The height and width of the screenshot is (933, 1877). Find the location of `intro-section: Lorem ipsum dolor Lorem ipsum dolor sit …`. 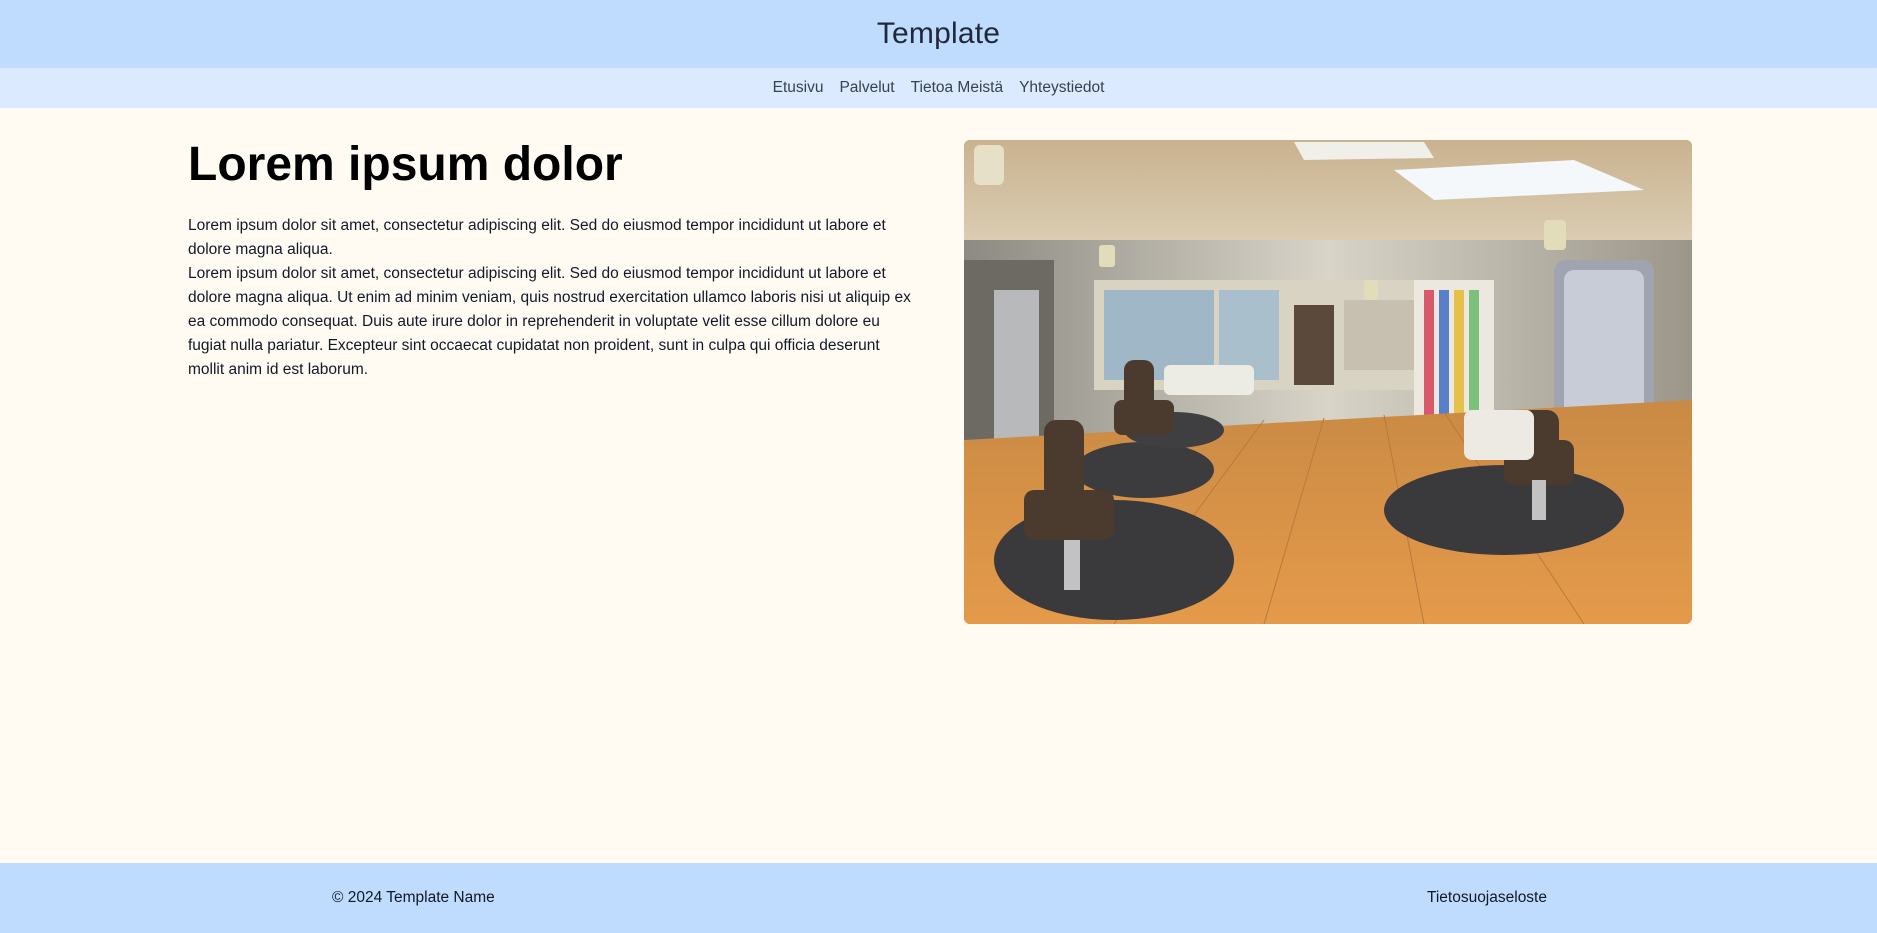

intro-section: Lorem ipsum dolor Lorem ipsum dolor sit … is located at coordinates (553, 260).